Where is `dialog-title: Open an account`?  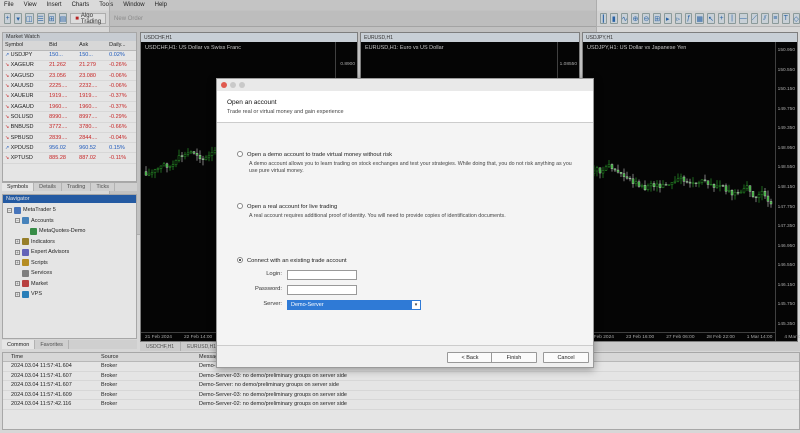
dialog-title: Open an account is located at coordinates (252, 102).